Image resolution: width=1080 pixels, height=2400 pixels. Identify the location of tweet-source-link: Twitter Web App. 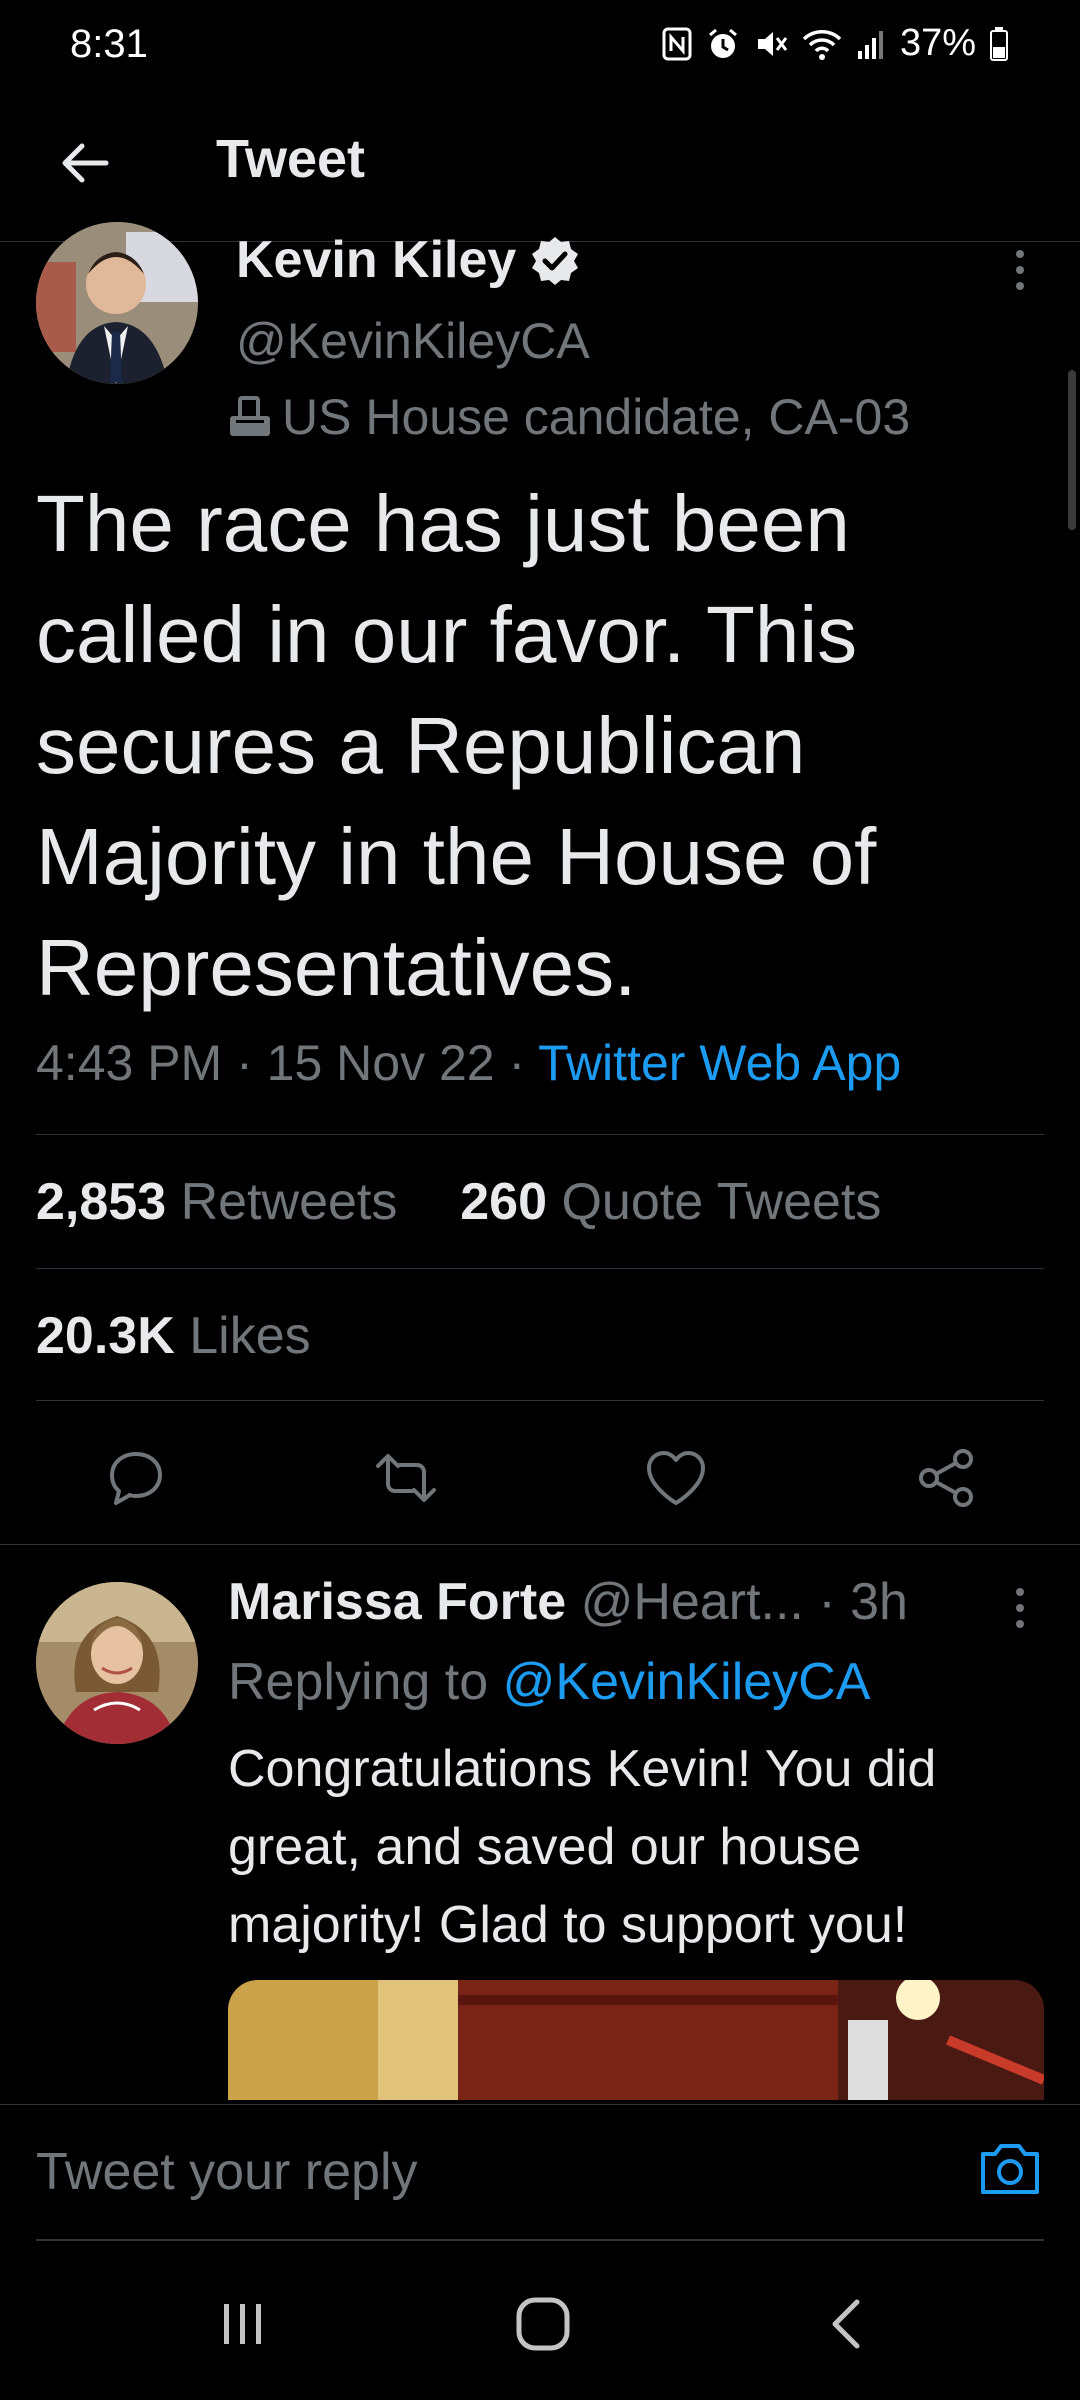
(719, 1063).